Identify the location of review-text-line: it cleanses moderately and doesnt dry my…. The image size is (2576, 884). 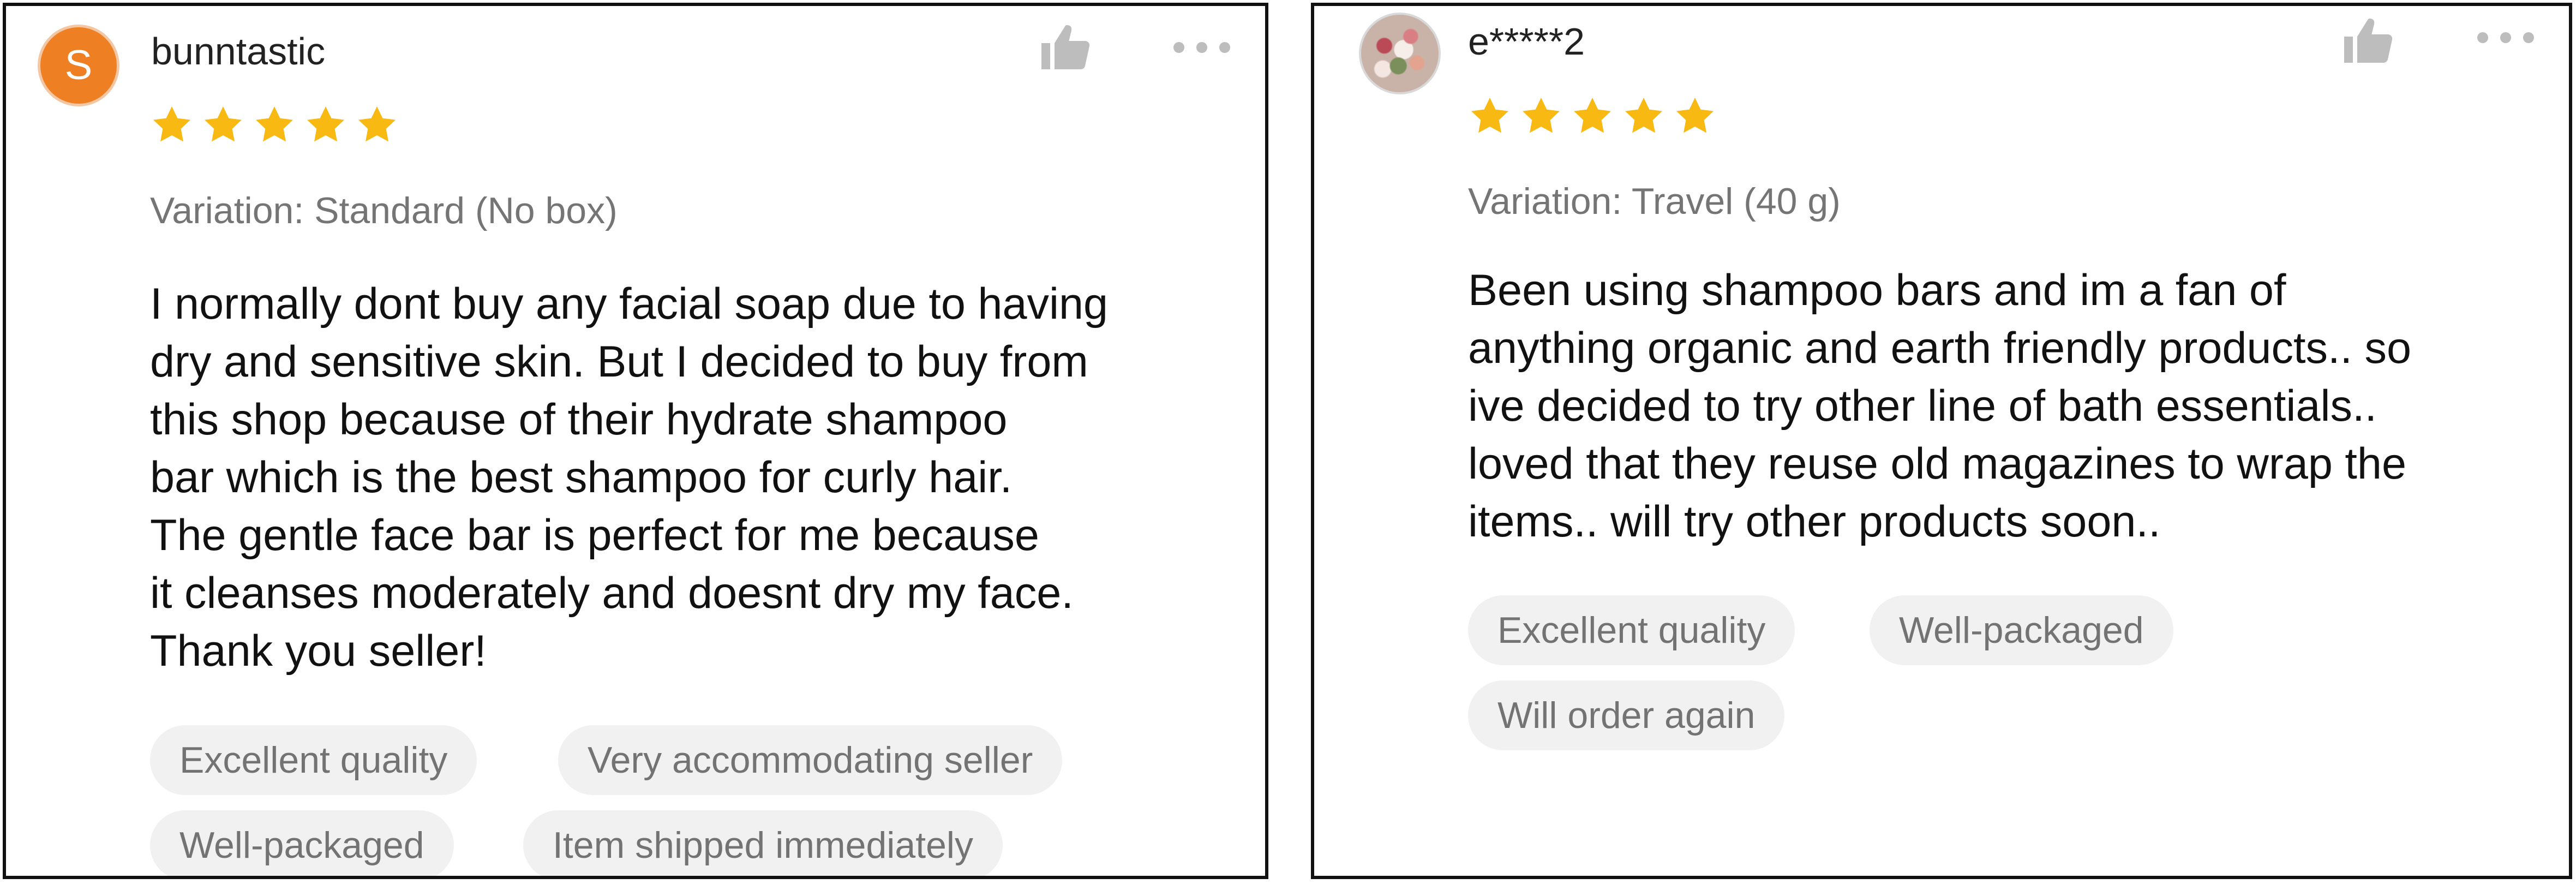
(612, 593).